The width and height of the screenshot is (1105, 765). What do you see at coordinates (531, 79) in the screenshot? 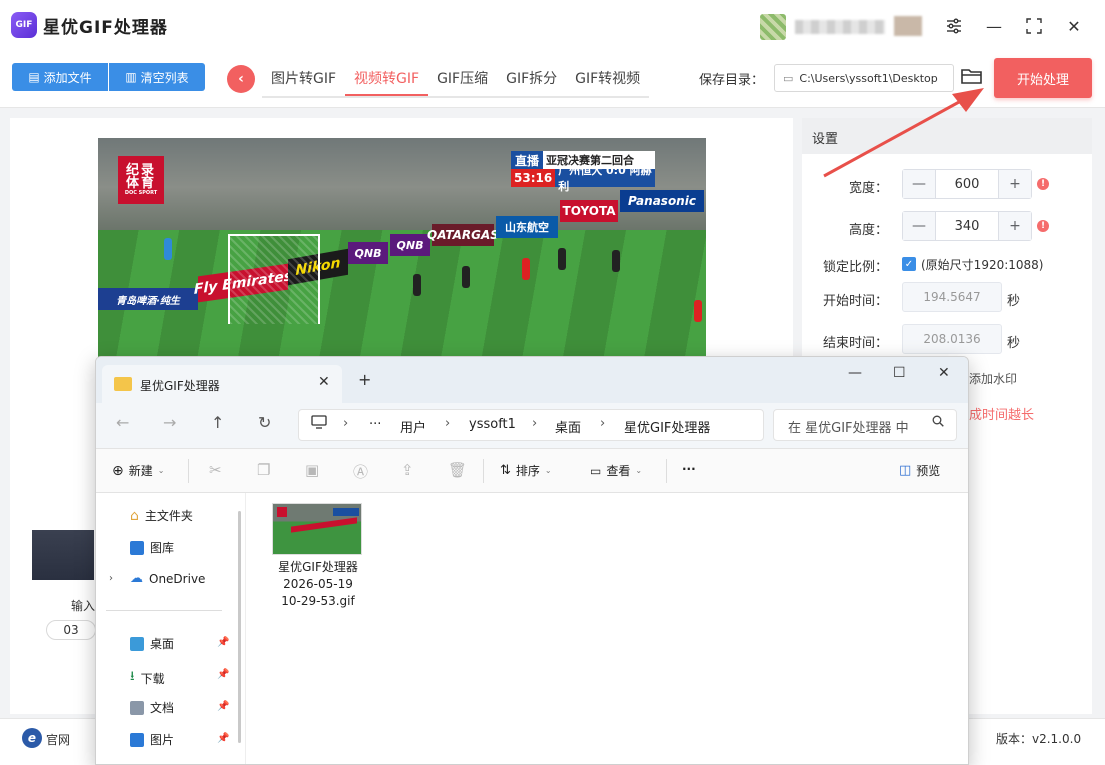
I see `tab-gif-split: GIF拆分` at bounding box center [531, 79].